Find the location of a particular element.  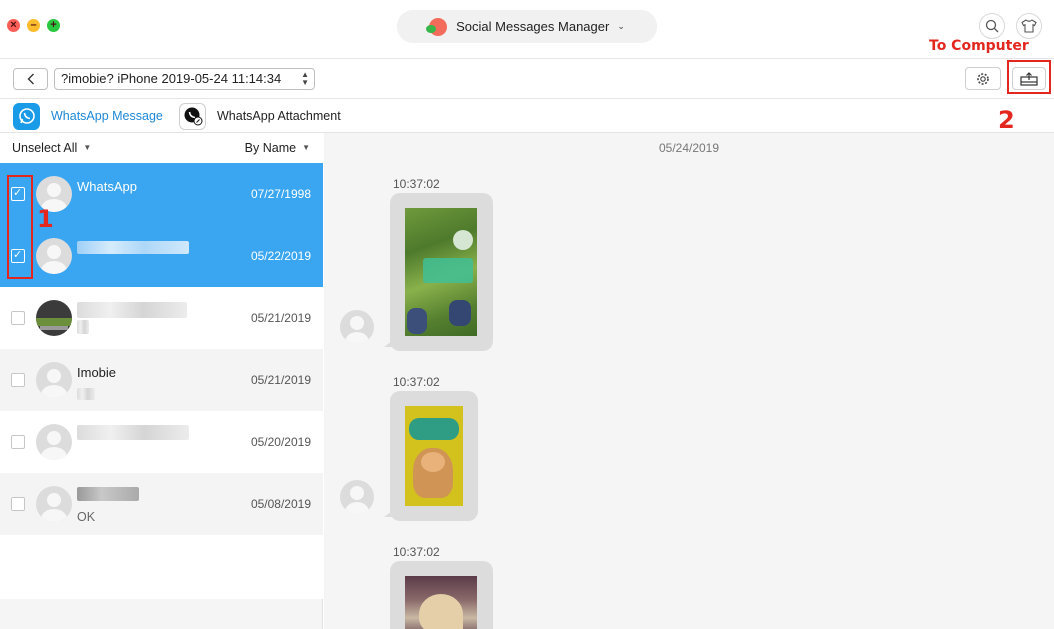

maximize-icon: + is located at coordinates (53, 25).